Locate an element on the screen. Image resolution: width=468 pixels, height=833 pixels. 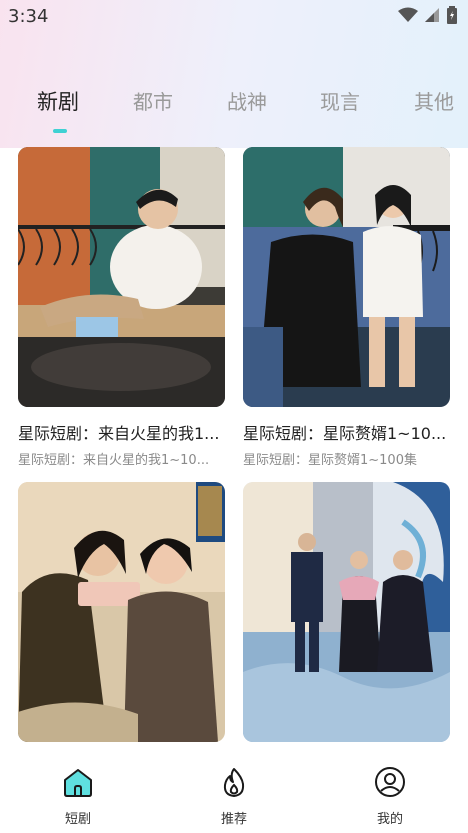
wifi-icon is located at coordinates (408, 14).